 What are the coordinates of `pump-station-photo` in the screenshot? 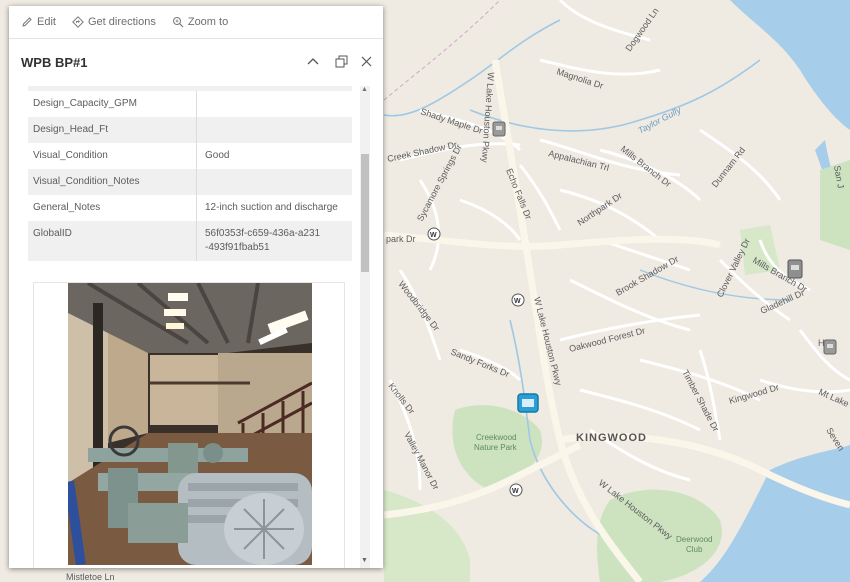 It's located at (190, 424).